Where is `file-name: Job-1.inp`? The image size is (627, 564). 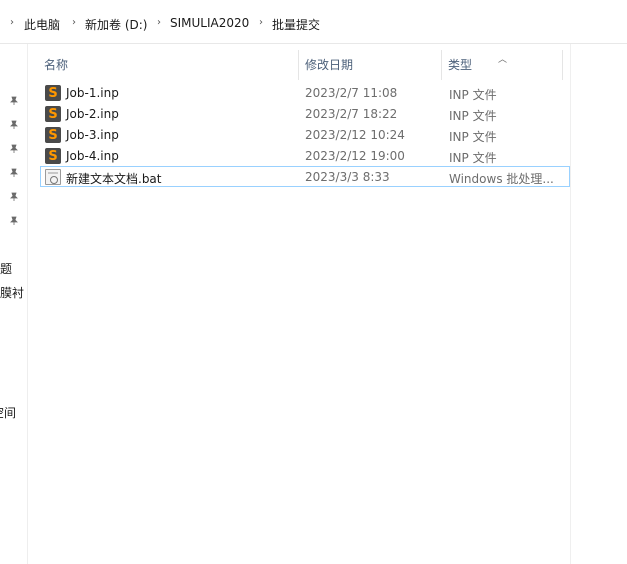
file-name: Job-1.inp is located at coordinates (92, 93).